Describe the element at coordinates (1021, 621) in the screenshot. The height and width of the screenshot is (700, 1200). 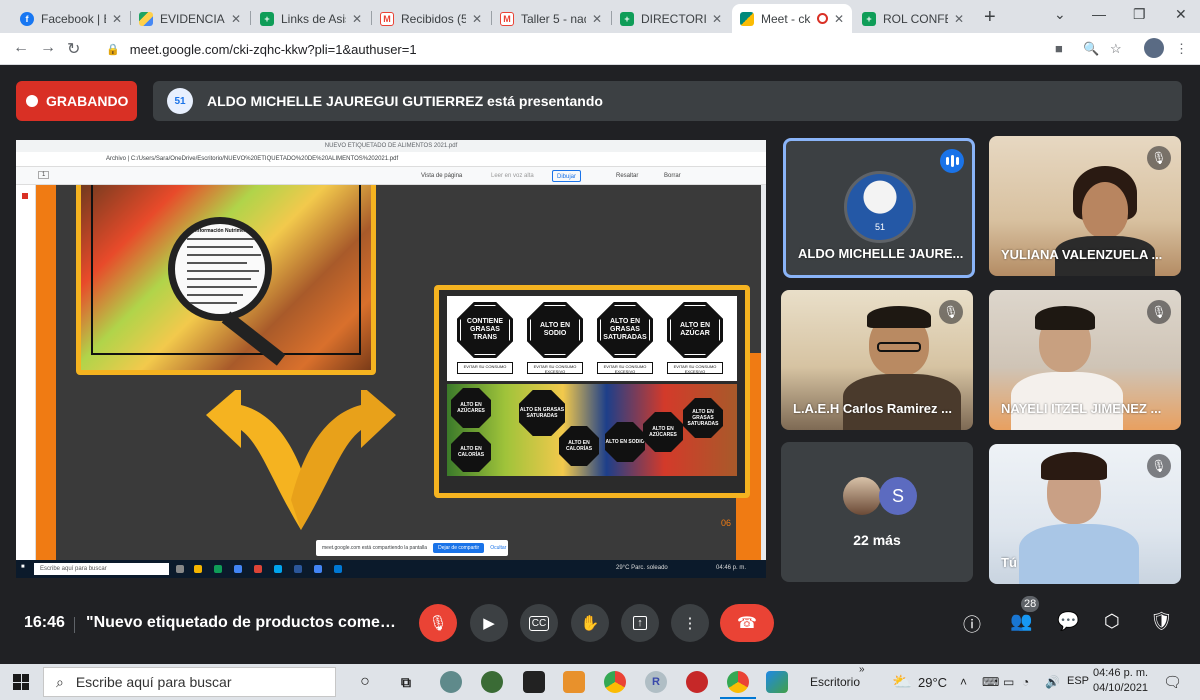
I see `people-icon: 👥` at that location.